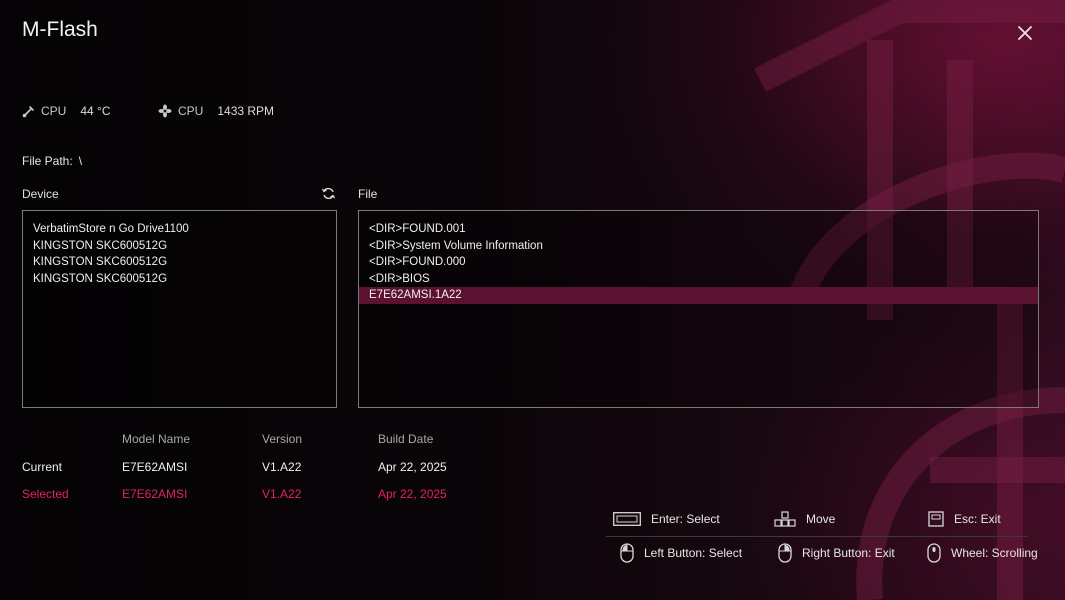 The height and width of the screenshot is (600, 1065). Describe the element at coordinates (848, 553) in the screenshot. I see `right-button-hint-label: Right Button: Exit` at that location.